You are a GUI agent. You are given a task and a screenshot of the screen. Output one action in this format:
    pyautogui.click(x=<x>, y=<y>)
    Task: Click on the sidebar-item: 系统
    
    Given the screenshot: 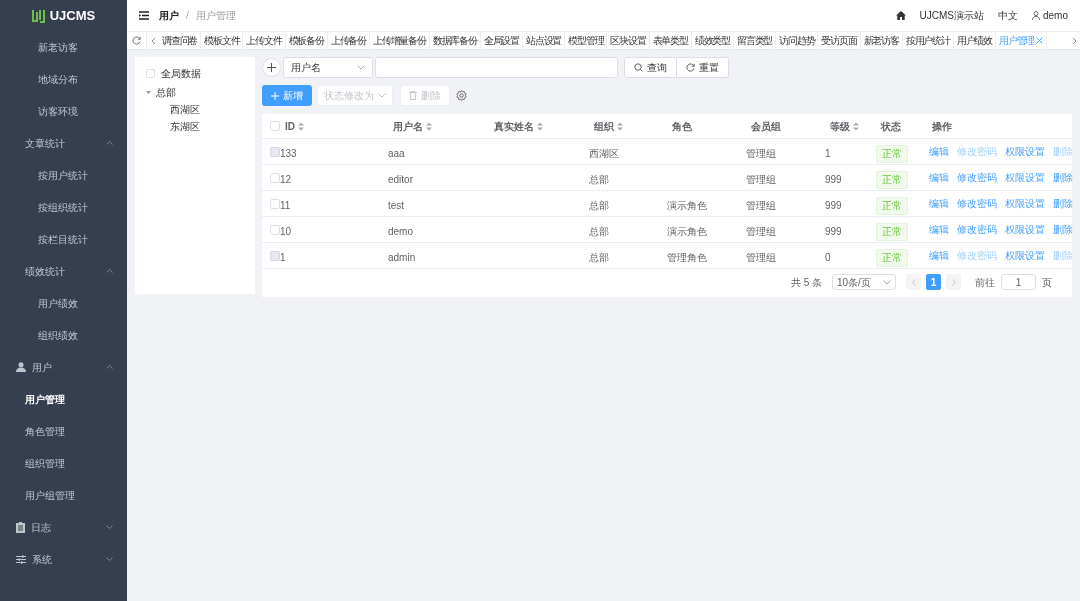 What is the action you would take?
    pyautogui.click(x=63, y=559)
    